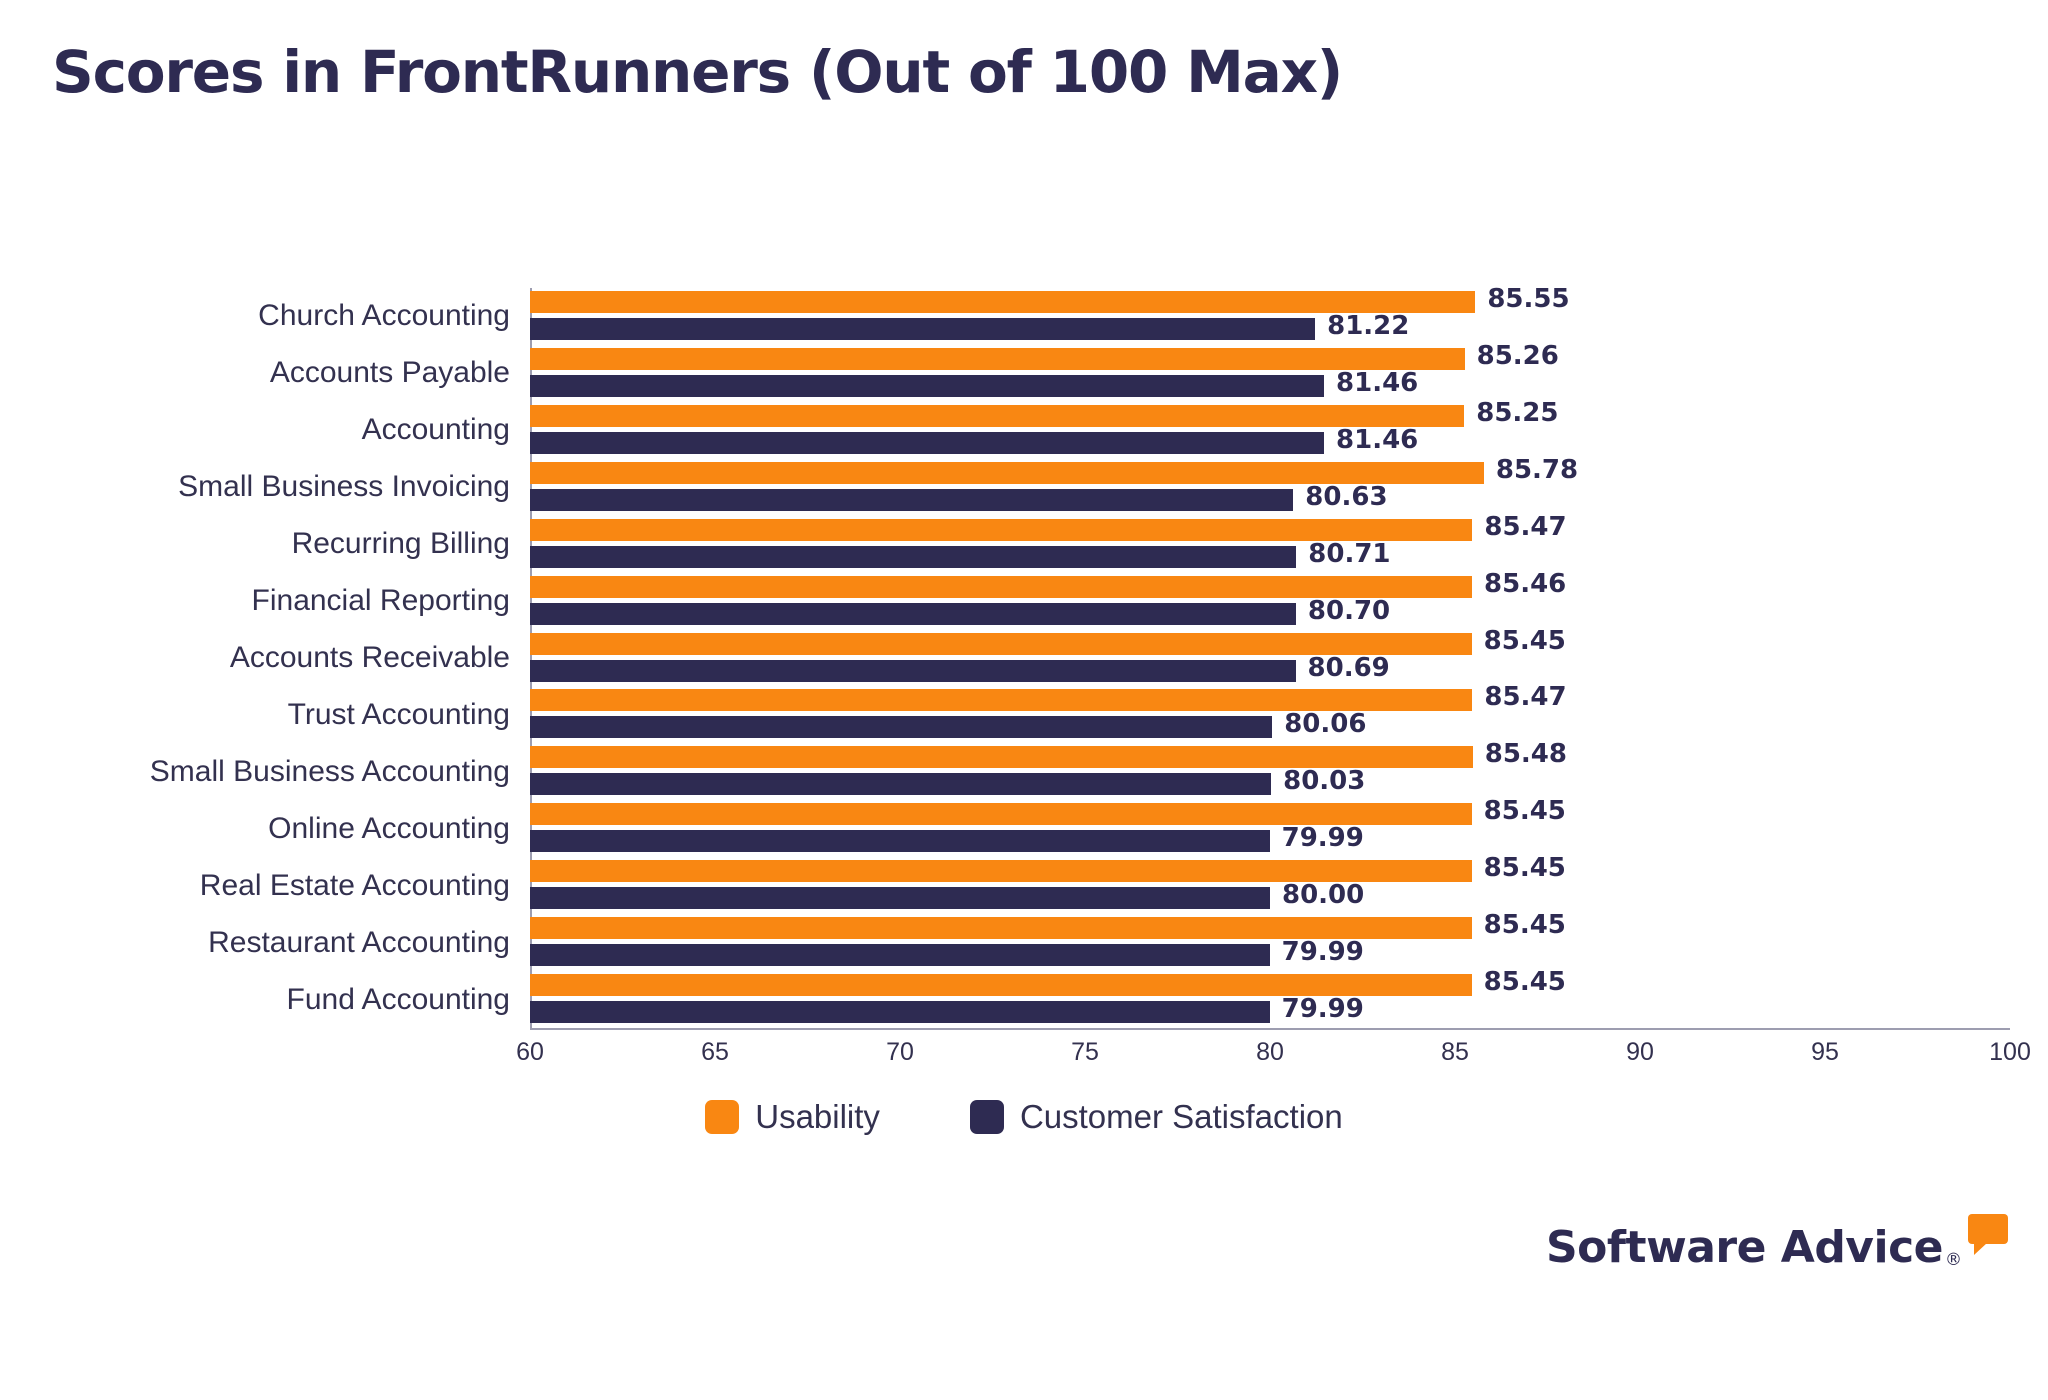  I want to click on bar-value-label: 85.48, so click(1525, 754).